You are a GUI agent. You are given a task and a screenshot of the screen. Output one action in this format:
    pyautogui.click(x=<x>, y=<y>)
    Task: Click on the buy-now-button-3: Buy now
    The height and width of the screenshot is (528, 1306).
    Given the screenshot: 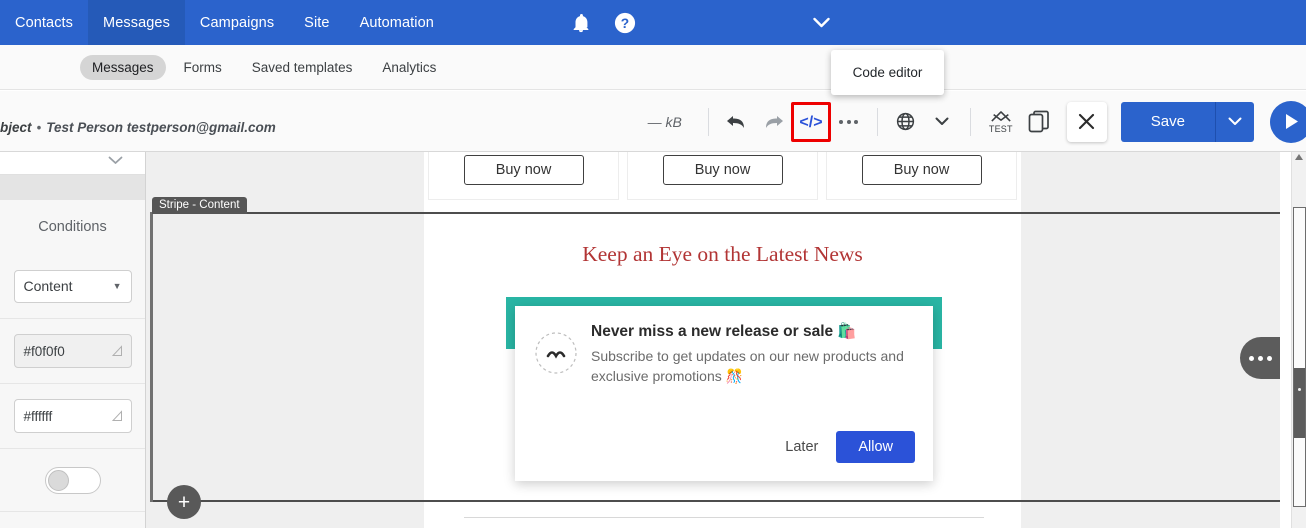 What is the action you would take?
    pyautogui.click(x=921, y=170)
    